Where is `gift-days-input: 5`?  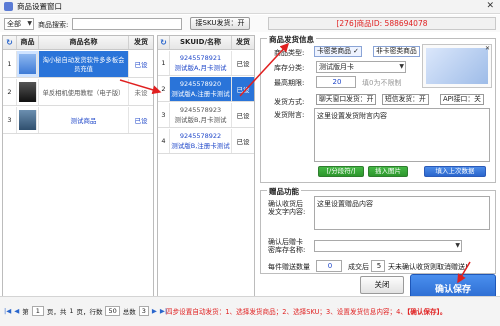
gift-days-input: 5 is located at coordinates (378, 266).